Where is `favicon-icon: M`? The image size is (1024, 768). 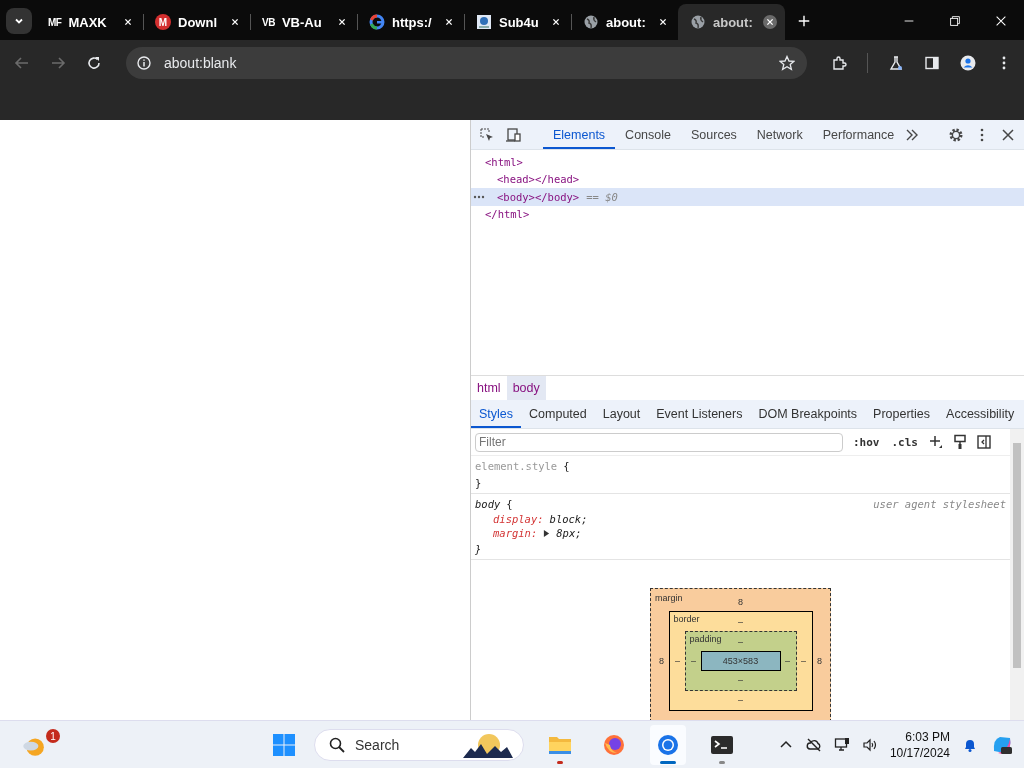
favicon-icon: M is located at coordinates (163, 22).